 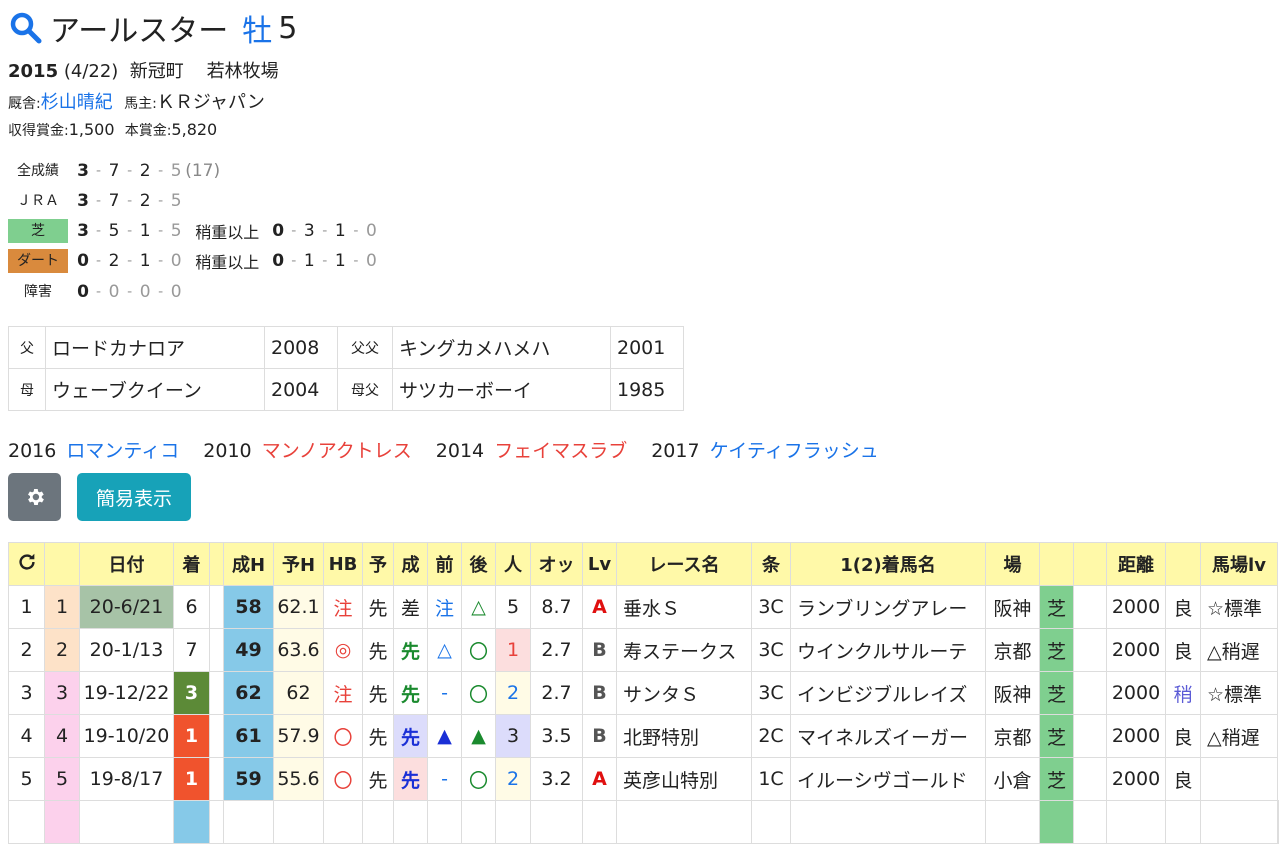 I want to click on record-label: ＪＲＡ, so click(x=38, y=201).